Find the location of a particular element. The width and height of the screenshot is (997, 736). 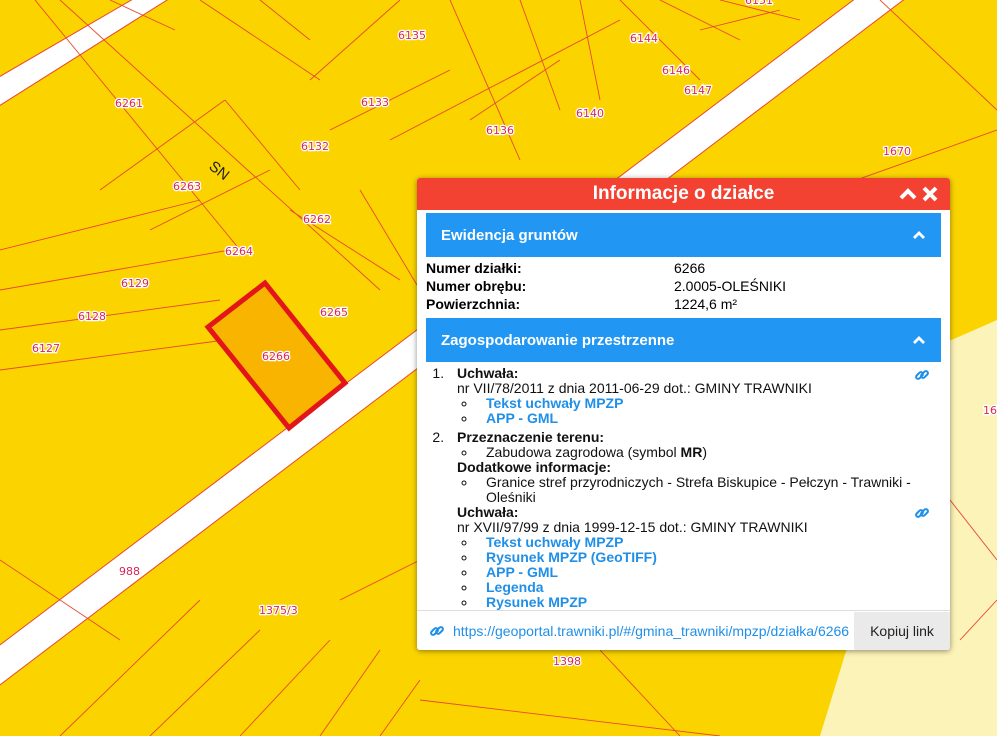

ewidencja-heading: Ewidencja gruntów is located at coordinates (509, 235).